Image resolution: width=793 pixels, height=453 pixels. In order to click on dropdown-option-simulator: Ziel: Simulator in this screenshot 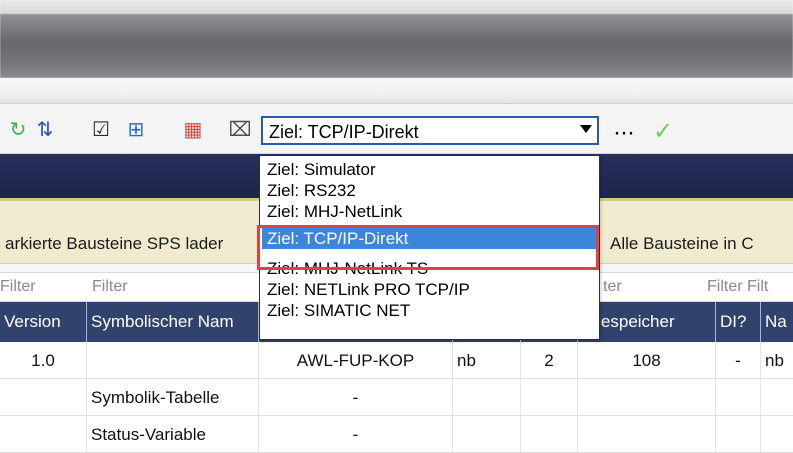, I will do `click(429, 169)`.